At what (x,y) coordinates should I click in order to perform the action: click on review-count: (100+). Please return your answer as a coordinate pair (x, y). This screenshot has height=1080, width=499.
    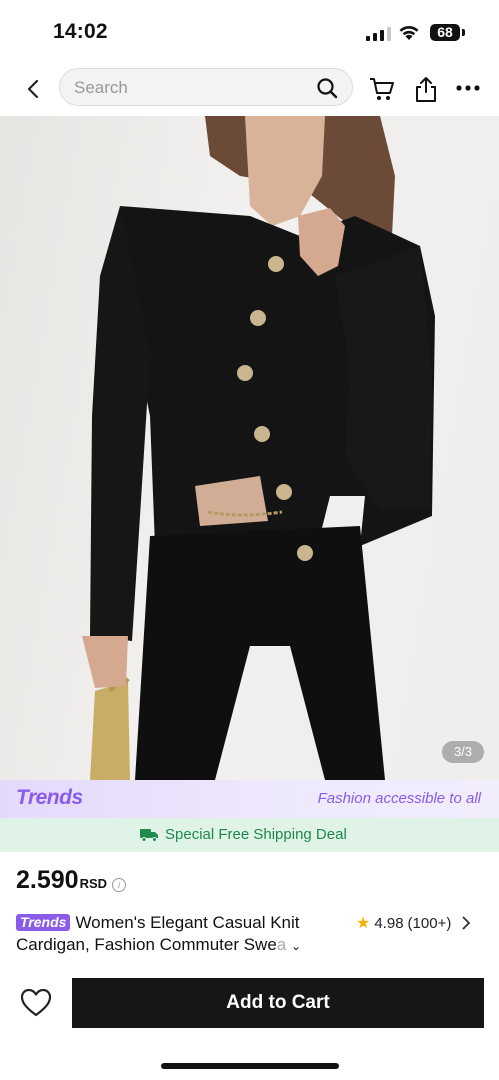
    Looking at the image, I should click on (429, 923).